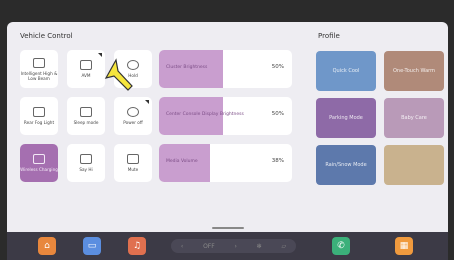 Image resolution: width=454 pixels, height=260 pixels. What do you see at coordinates (182, 161) in the screenshot?
I see `slider-label: Media Volume` at bounding box center [182, 161].